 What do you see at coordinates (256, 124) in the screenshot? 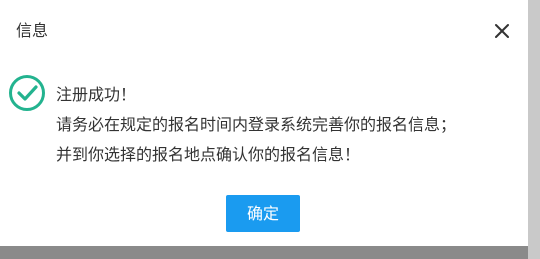
I see `instruction-line-1: 请务必在规定的报名时间内登录系统完善你的报名信息；` at bounding box center [256, 124].